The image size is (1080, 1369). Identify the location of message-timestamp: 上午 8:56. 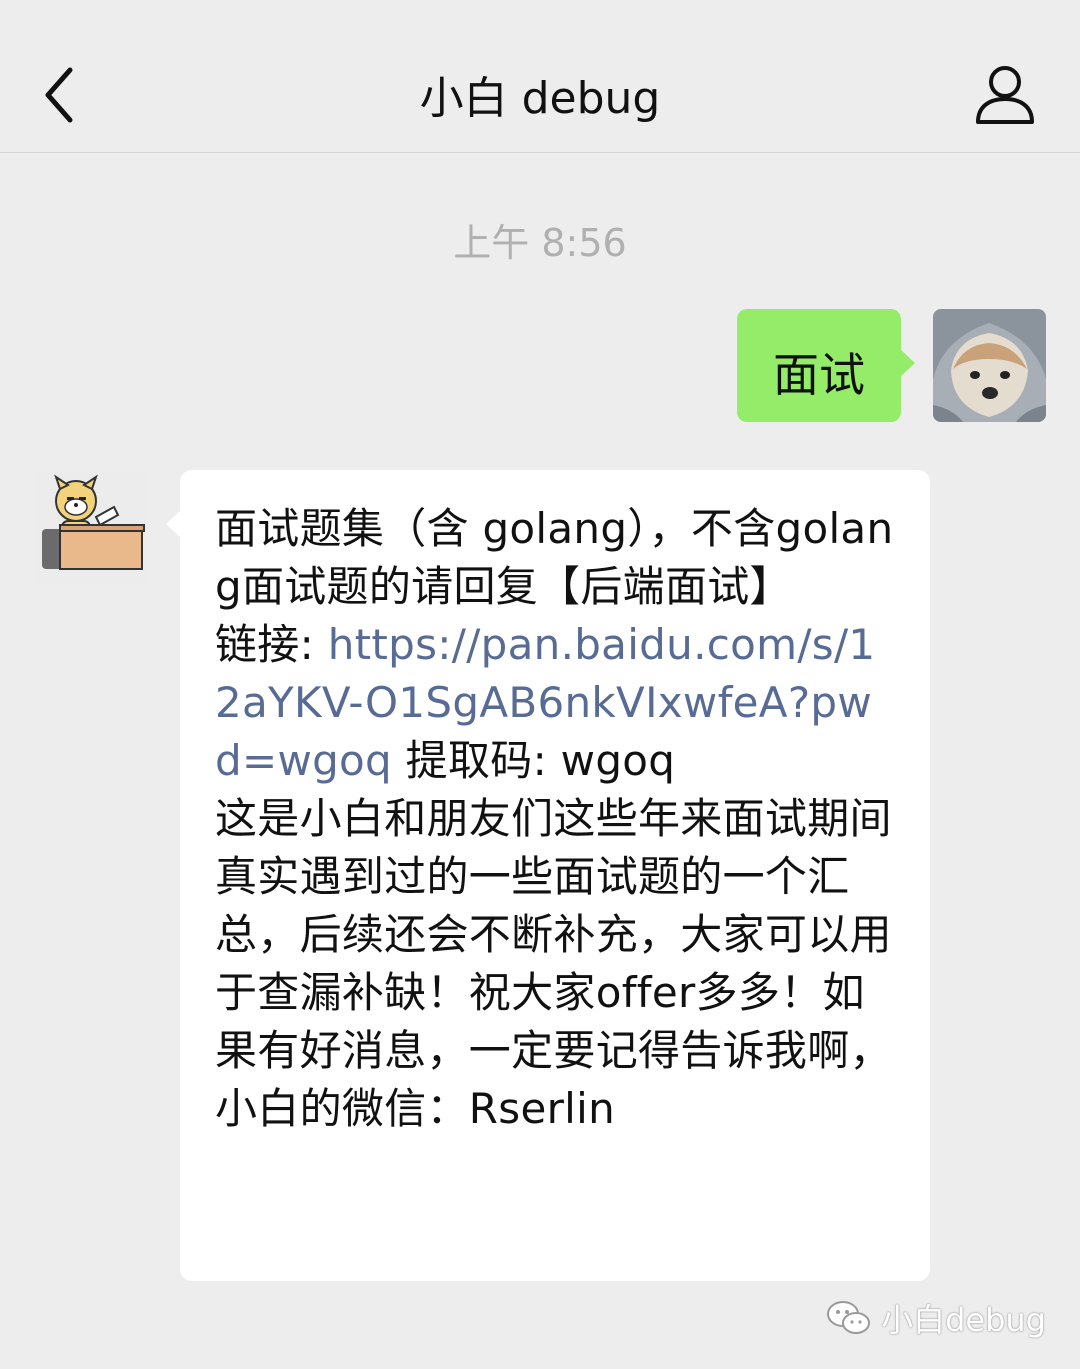
(540, 243).